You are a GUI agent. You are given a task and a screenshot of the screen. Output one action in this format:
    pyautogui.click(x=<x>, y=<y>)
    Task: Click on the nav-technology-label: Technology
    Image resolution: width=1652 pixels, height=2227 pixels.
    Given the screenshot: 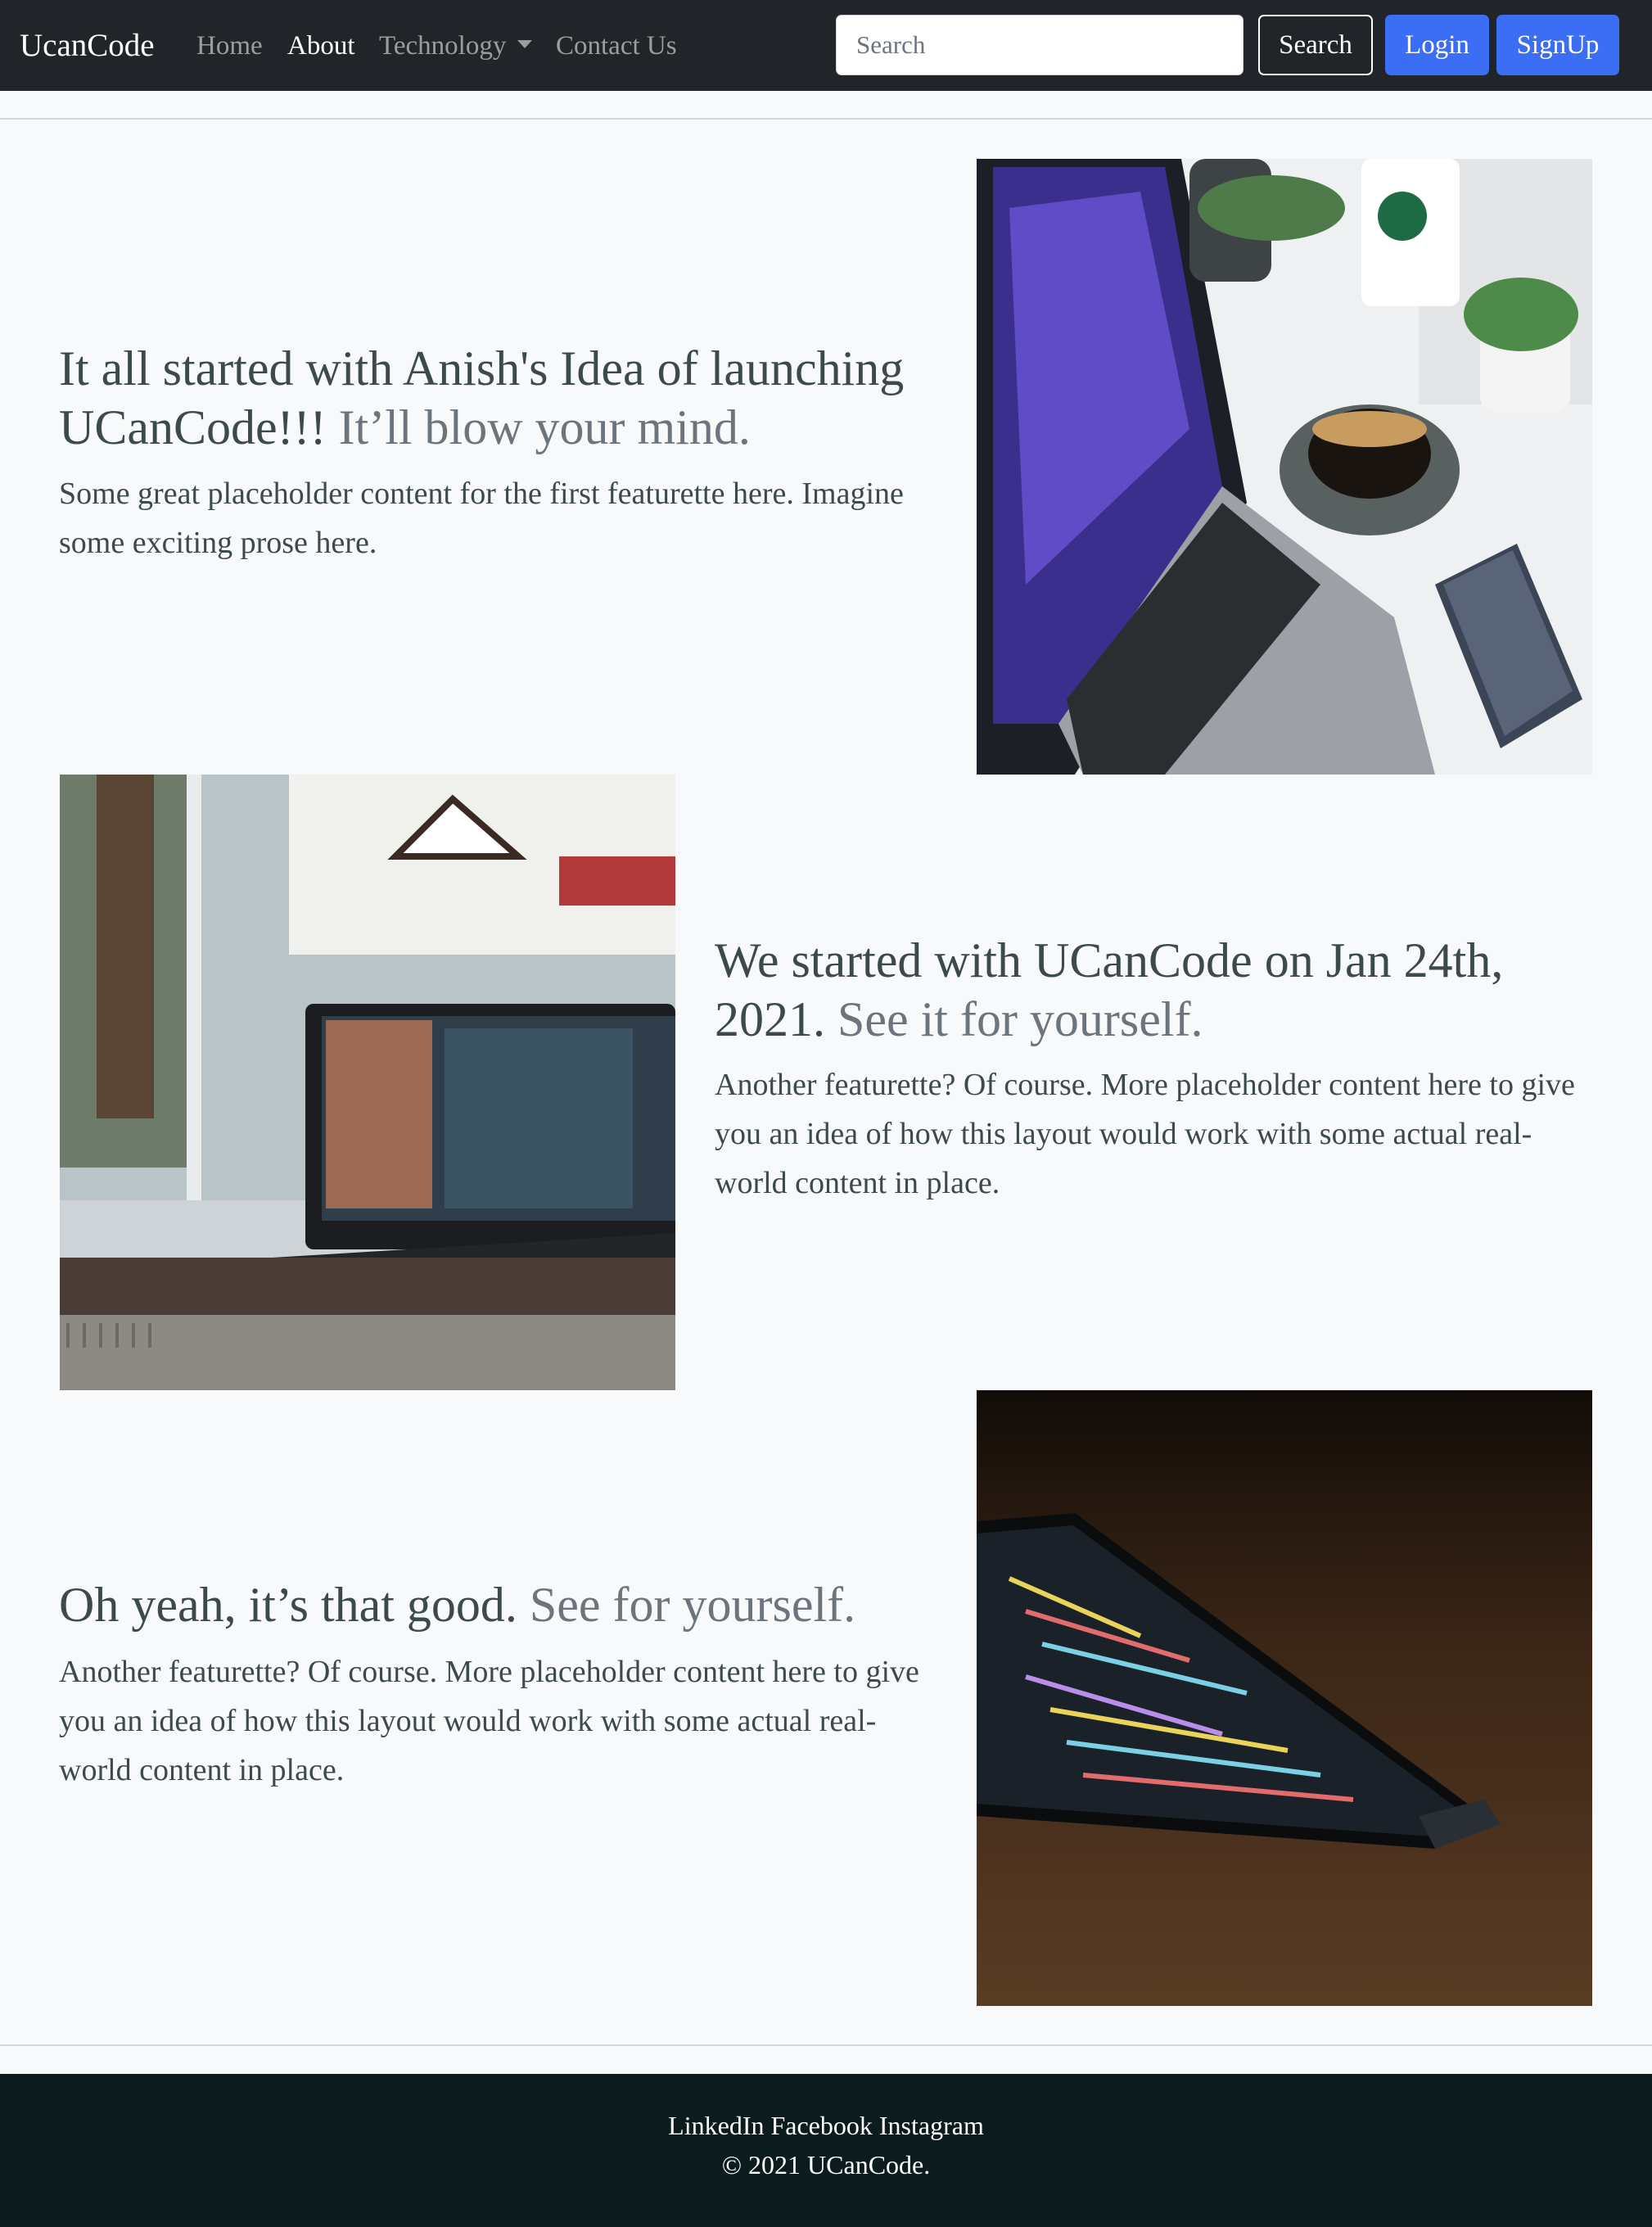 What is the action you would take?
    pyautogui.click(x=443, y=46)
    